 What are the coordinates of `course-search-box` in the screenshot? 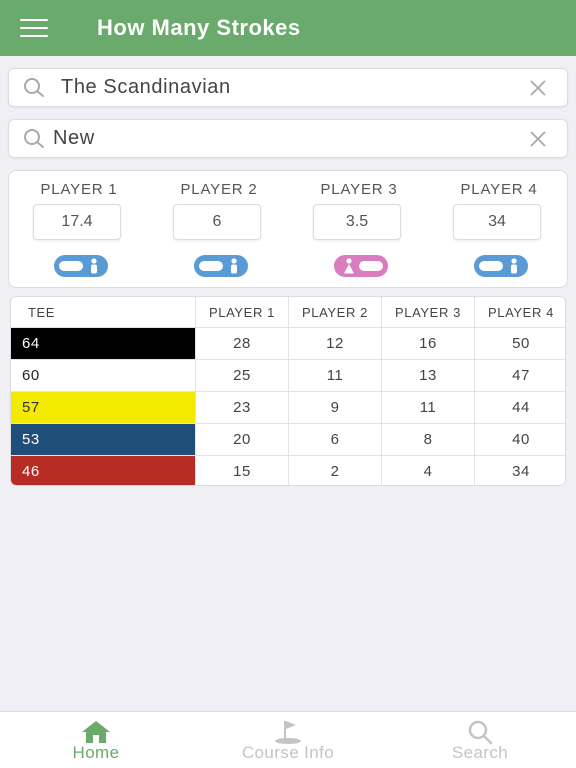 It's located at (288, 87).